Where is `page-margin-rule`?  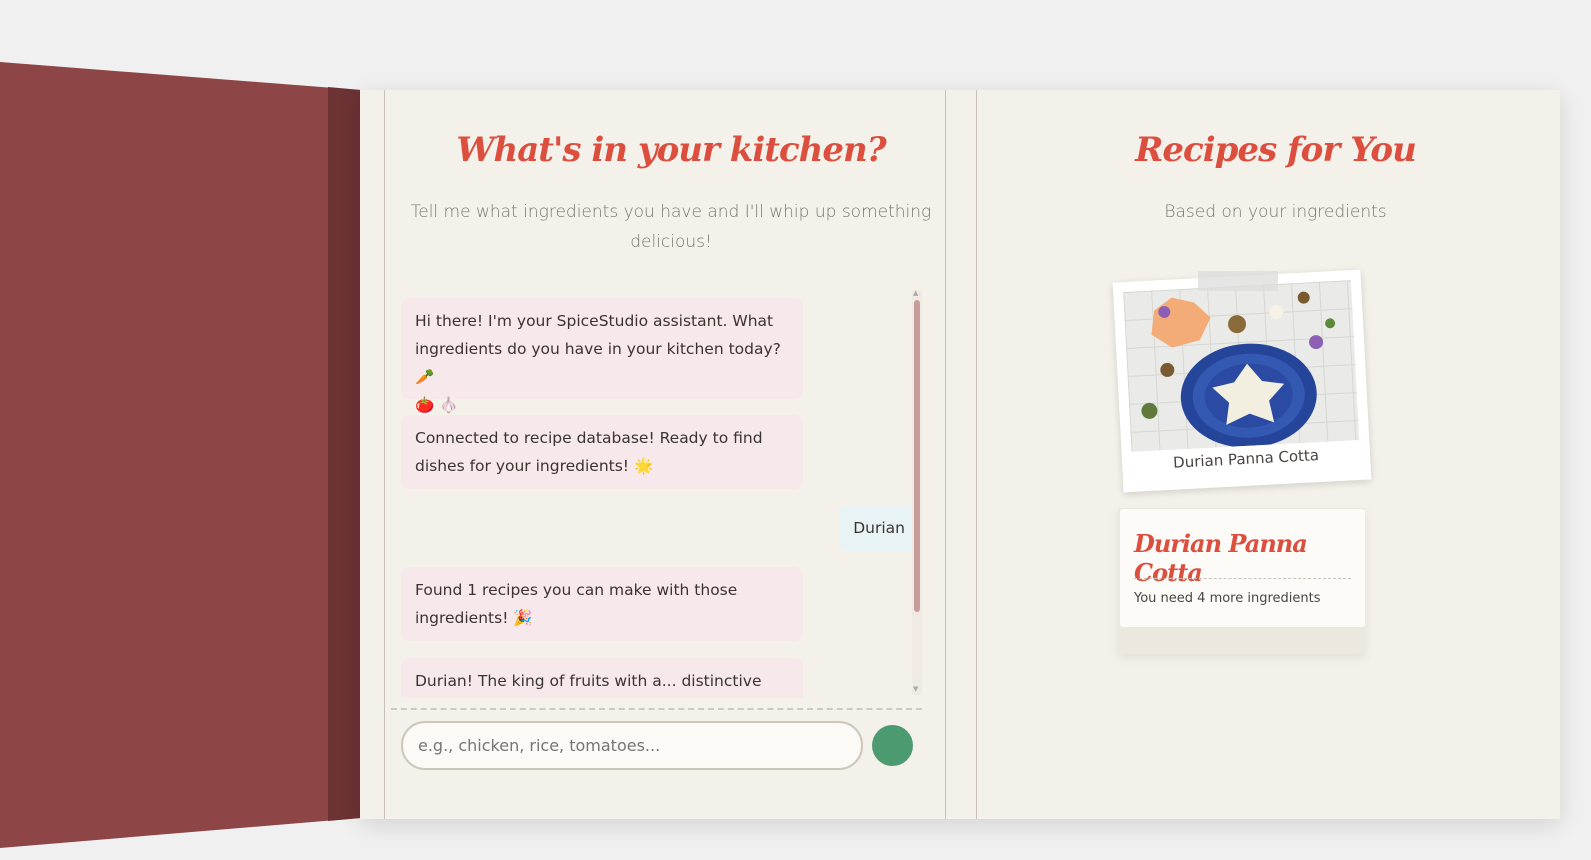 page-margin-rule is located at coordinates (384, 454).